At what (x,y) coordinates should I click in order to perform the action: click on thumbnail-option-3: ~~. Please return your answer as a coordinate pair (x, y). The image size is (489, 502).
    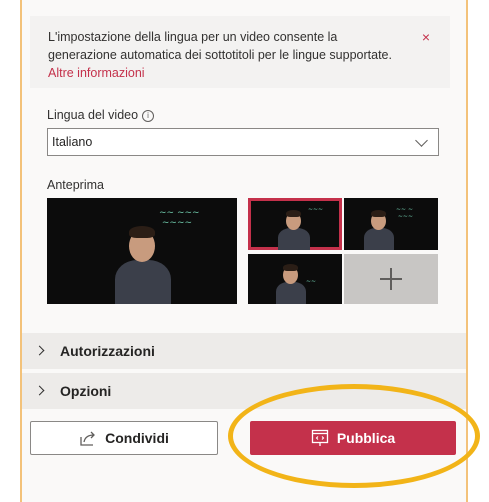
    Looking at the image, I should click on (295, 279).